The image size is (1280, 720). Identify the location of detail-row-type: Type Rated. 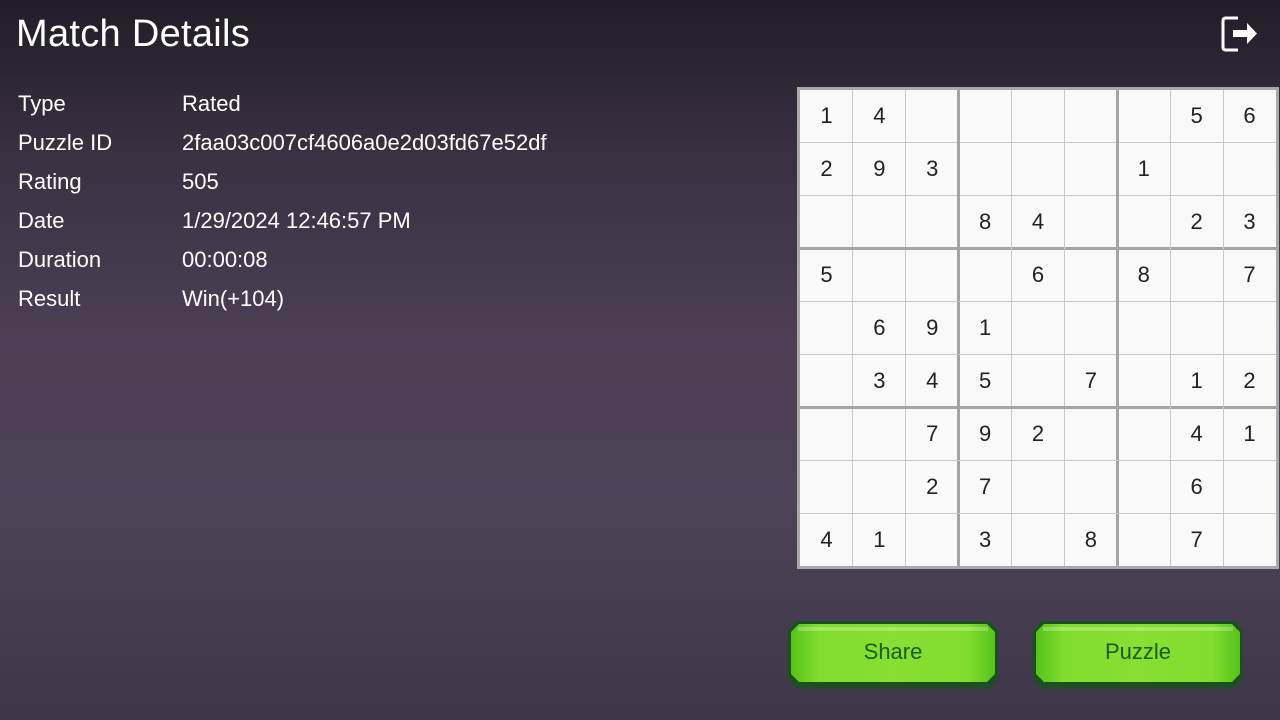
(282, 103).